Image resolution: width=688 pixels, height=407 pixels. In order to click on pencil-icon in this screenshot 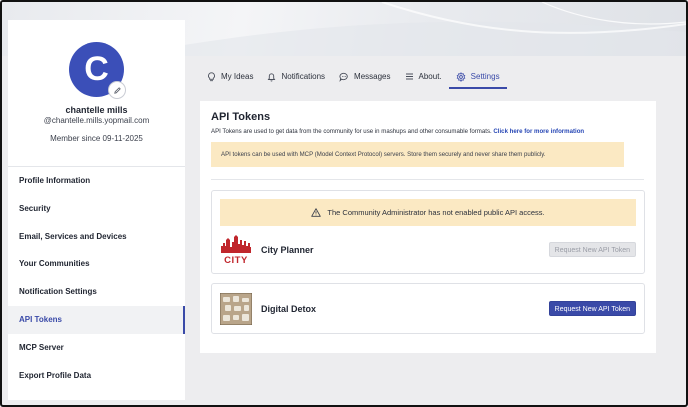, I will do `click(117, 90)`.